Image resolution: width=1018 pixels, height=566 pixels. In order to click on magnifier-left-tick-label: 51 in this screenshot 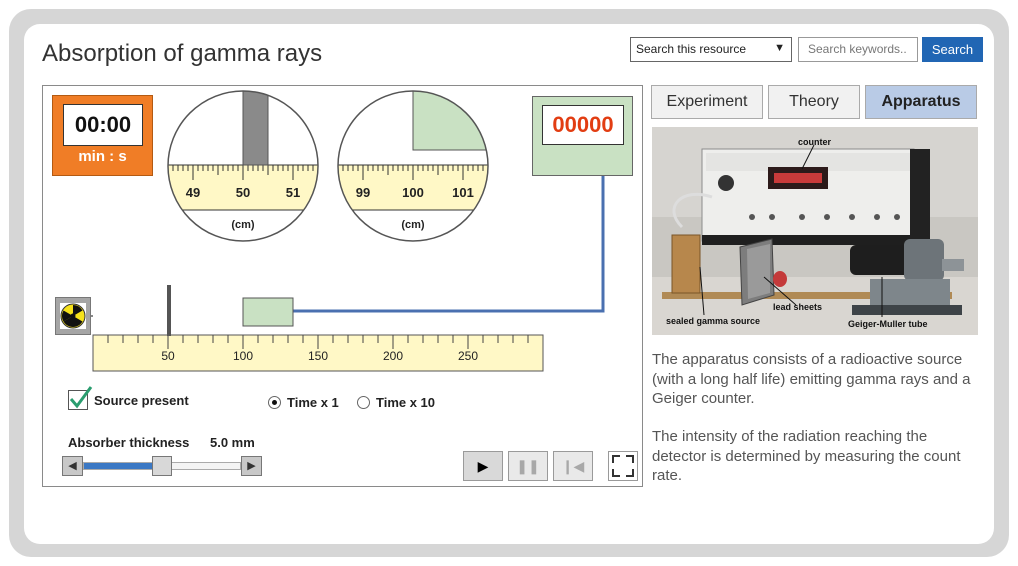, I will do `click(293, 192)`.